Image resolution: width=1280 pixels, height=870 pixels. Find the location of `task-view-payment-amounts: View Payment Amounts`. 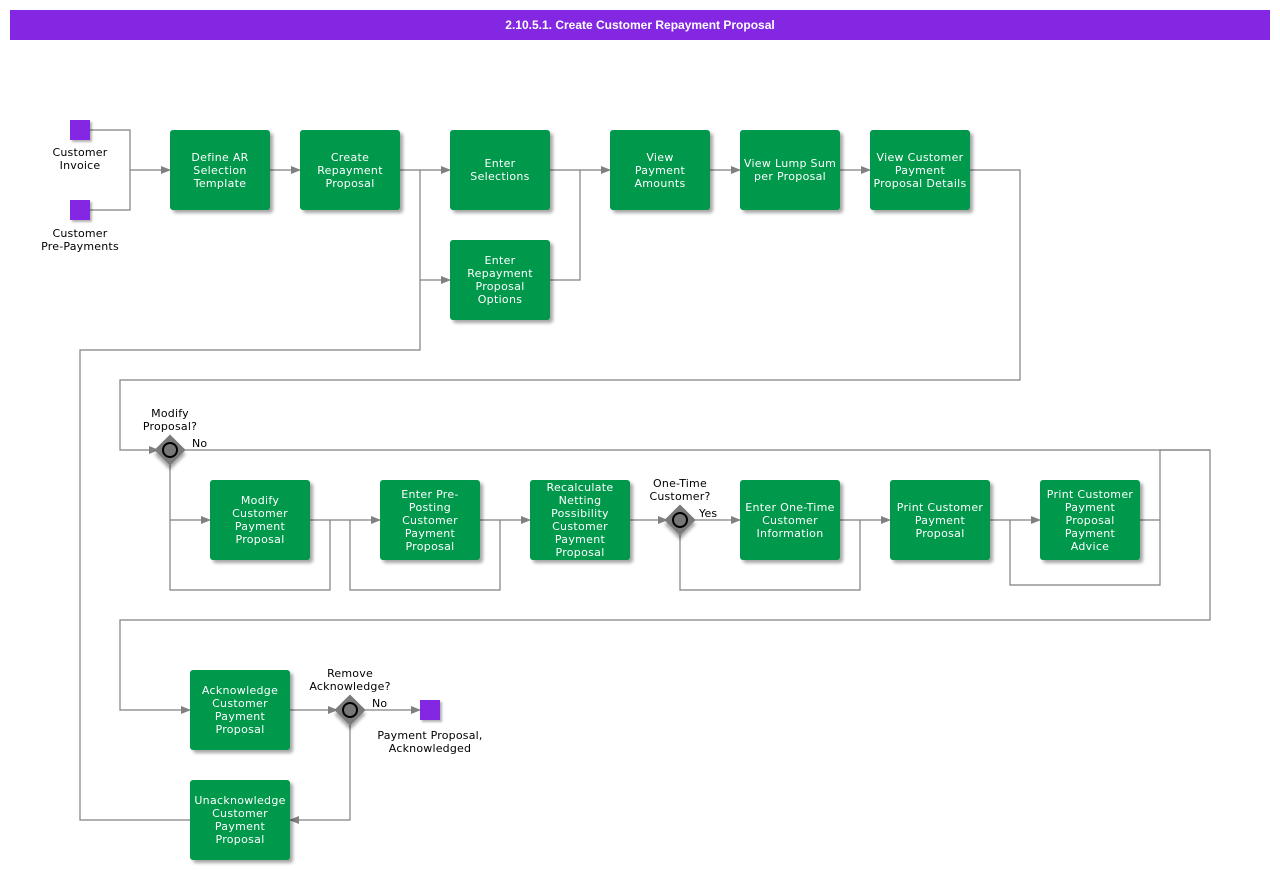

task-view-payment-amounts: View Payment Amounts is located at coordinates (660, 170).